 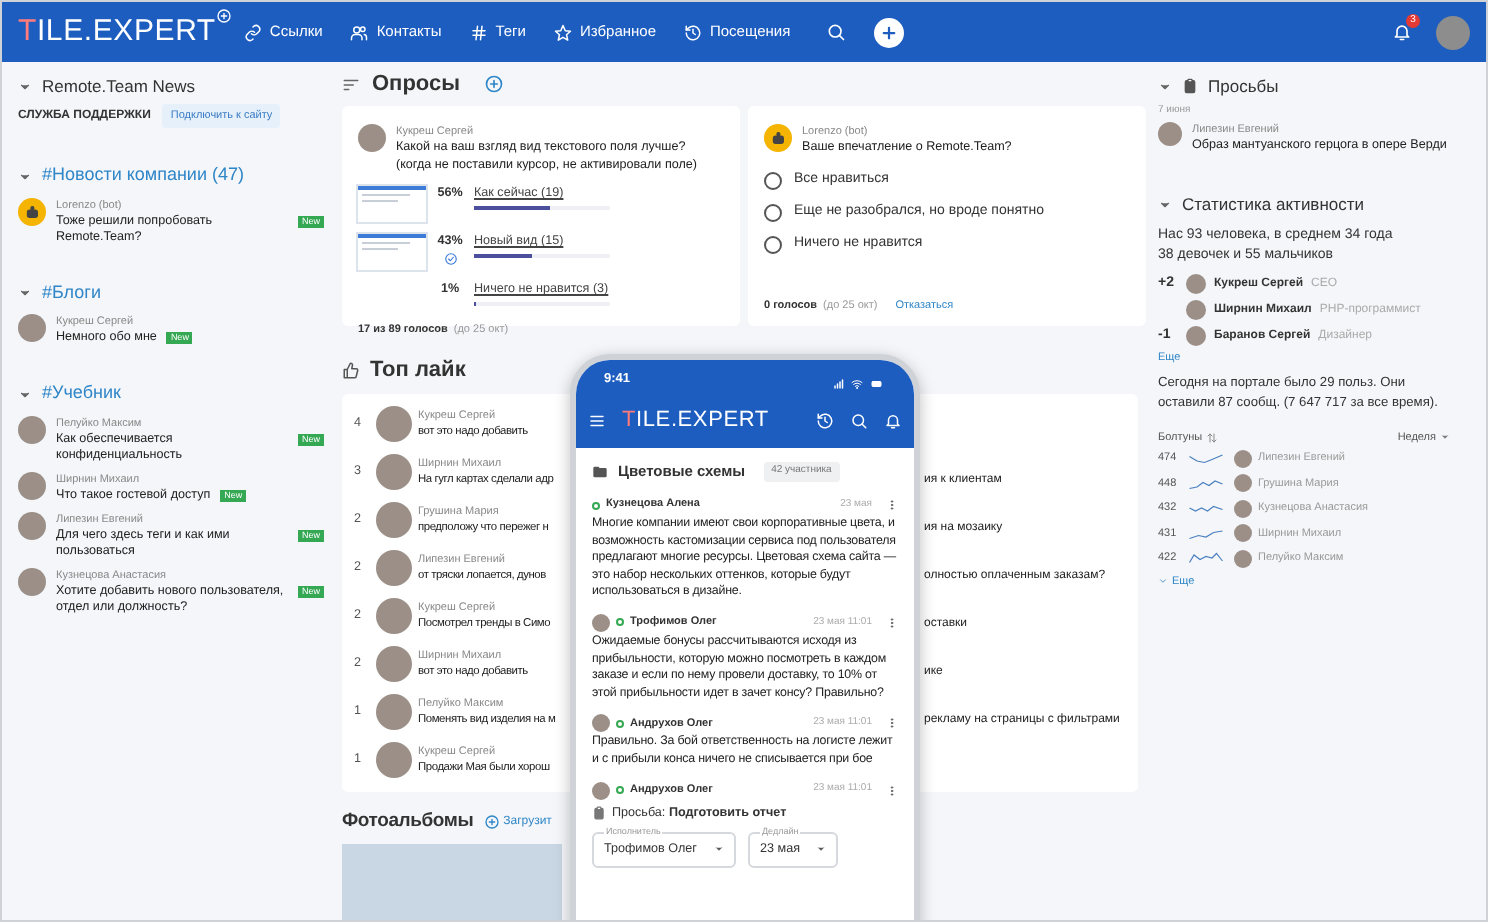 I want to click on channel-title: Remote.Team News, so click(x=119, y=86).